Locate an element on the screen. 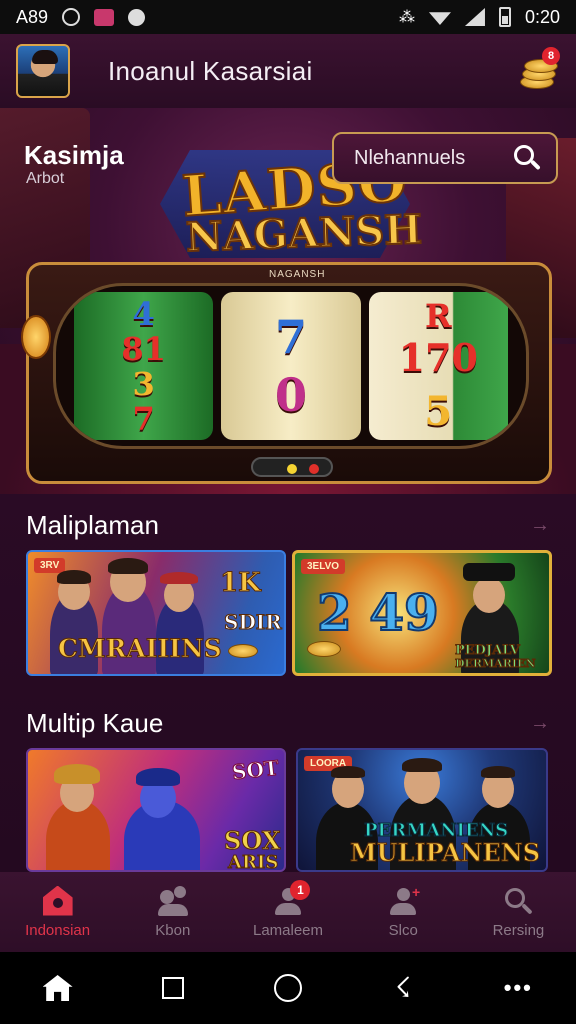 Image resolution: width=576 pixels, height=1024 pixels. reel-symbol: 81 is located at coordinates (143, 348).